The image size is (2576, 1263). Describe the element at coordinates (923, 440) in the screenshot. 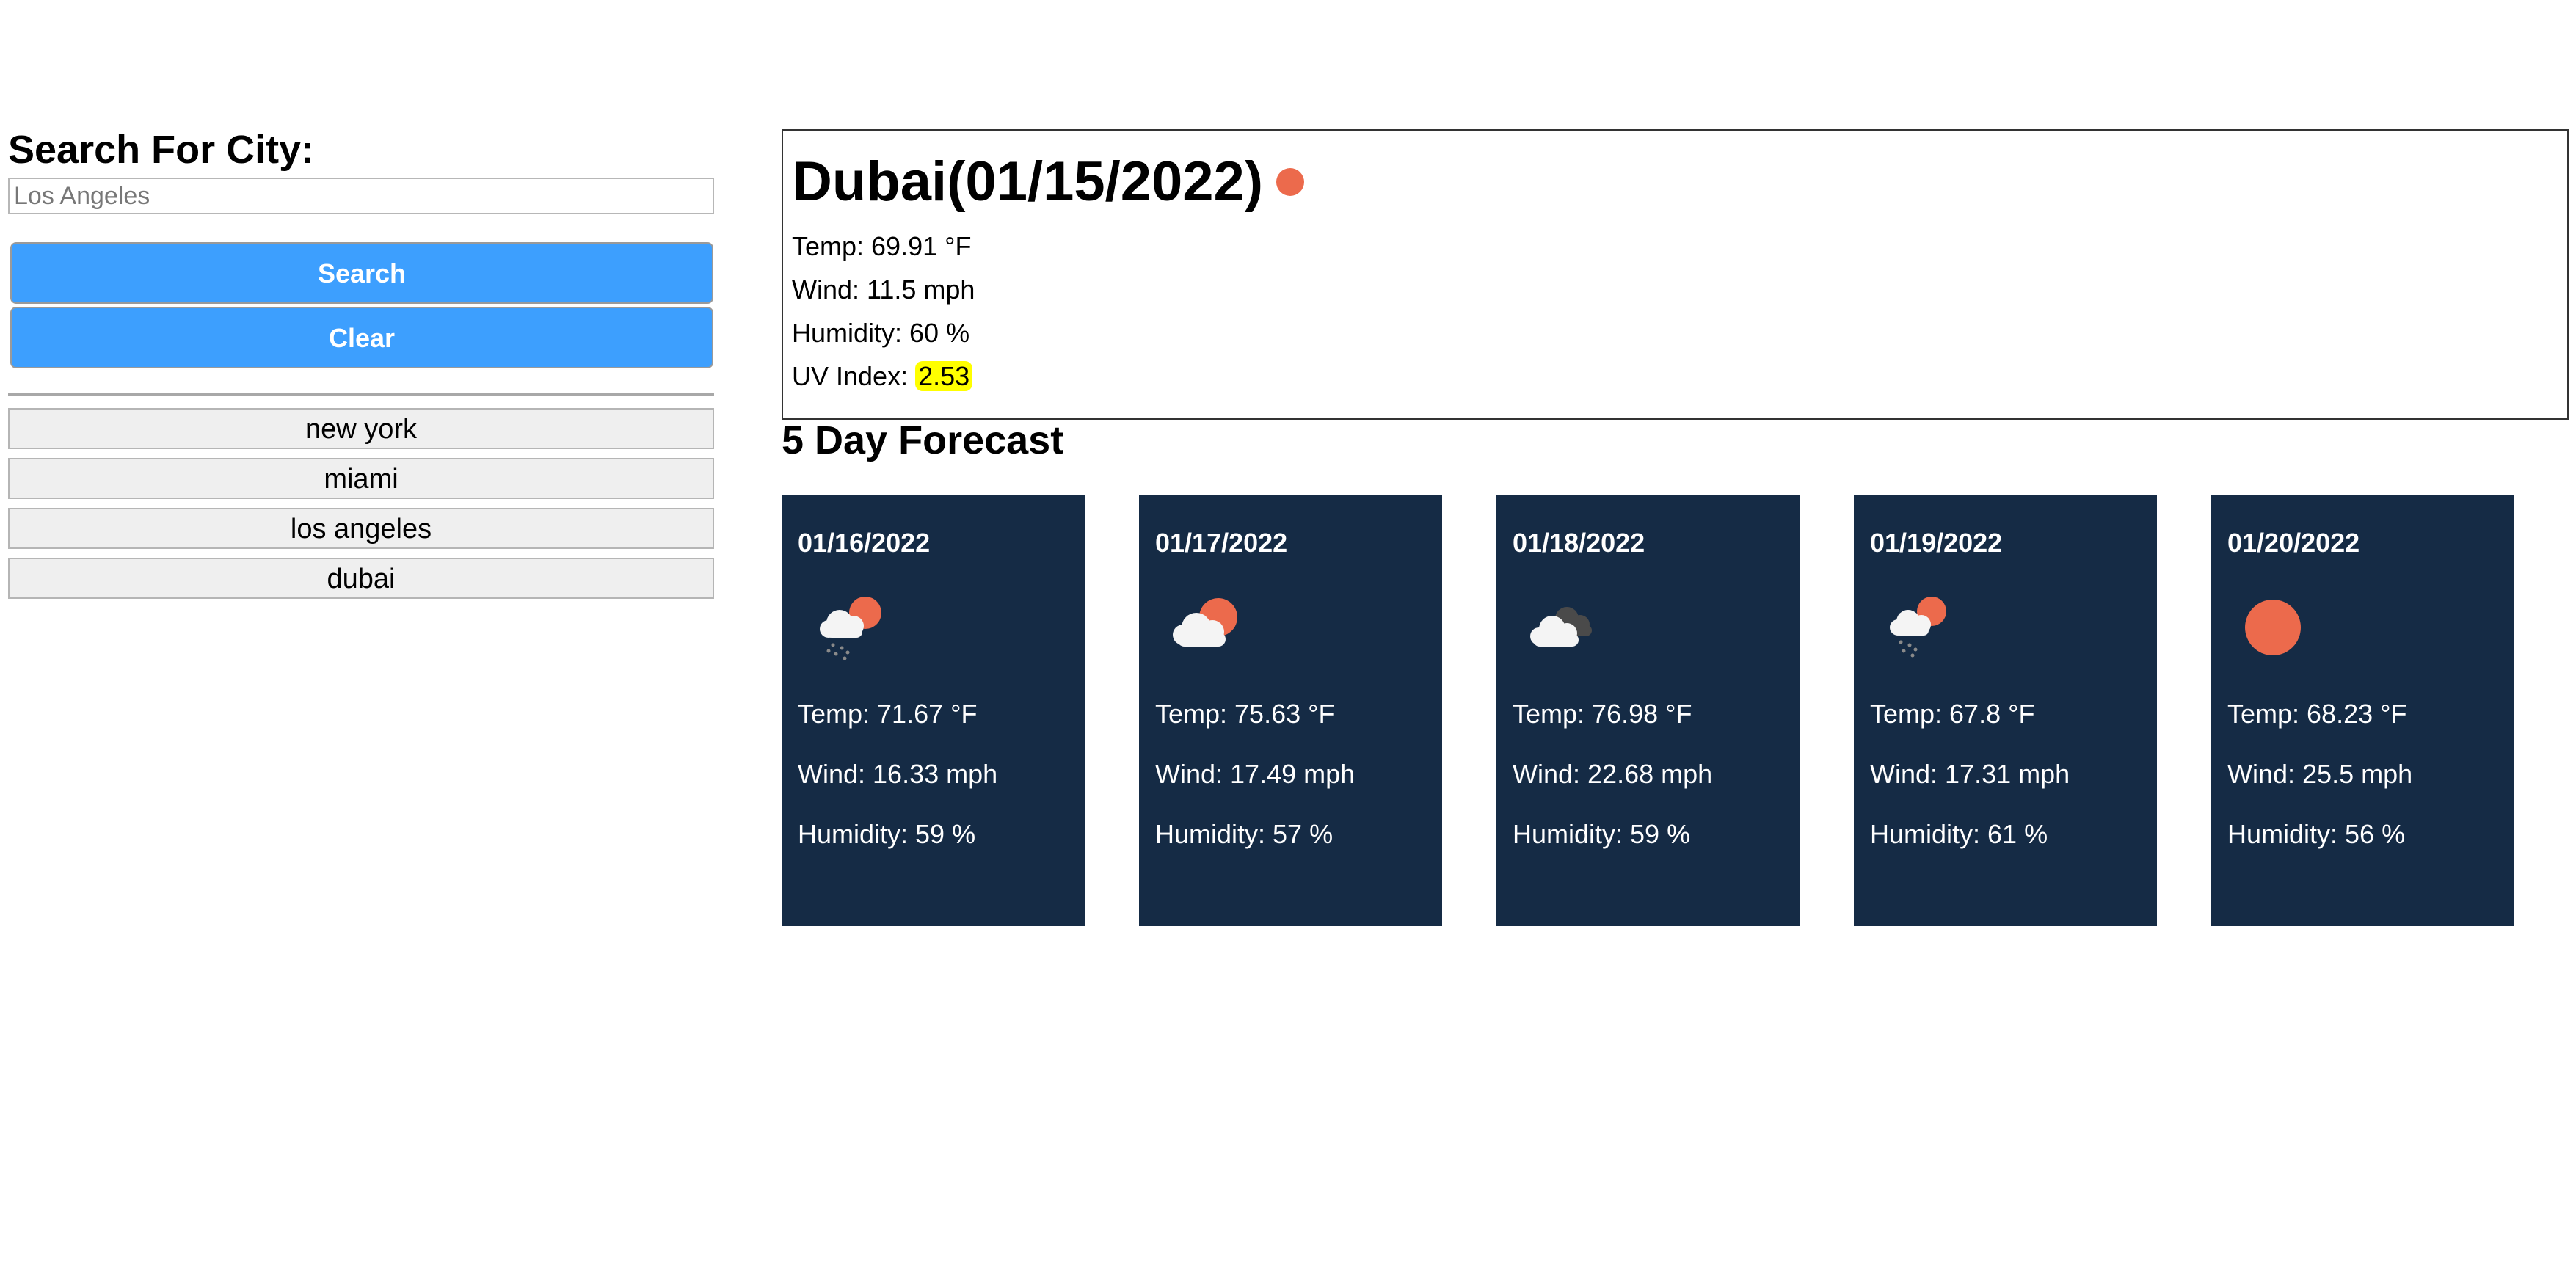

I see `forecast-title: 5 Day Forecast` at that location.